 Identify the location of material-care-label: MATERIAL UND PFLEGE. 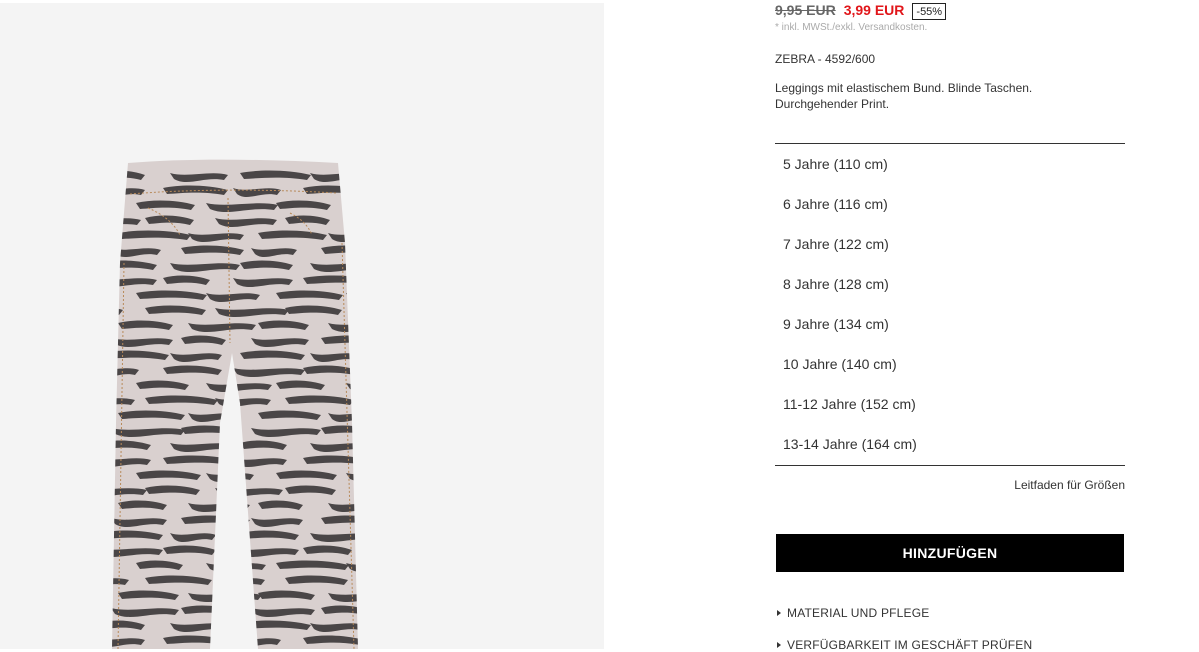
(858, 613).